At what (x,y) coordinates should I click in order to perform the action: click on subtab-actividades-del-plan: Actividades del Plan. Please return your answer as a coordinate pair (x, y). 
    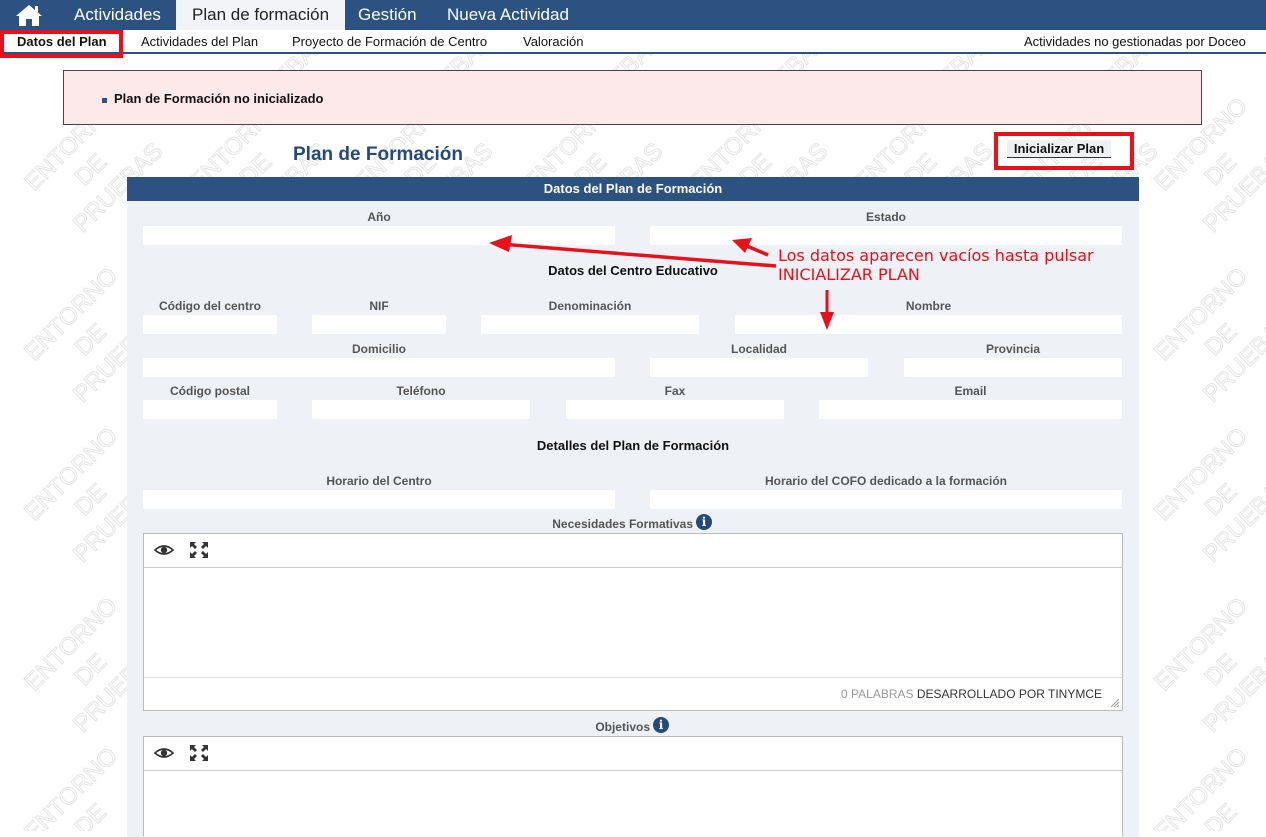
    Looking at the image, I should click on (199, 41).